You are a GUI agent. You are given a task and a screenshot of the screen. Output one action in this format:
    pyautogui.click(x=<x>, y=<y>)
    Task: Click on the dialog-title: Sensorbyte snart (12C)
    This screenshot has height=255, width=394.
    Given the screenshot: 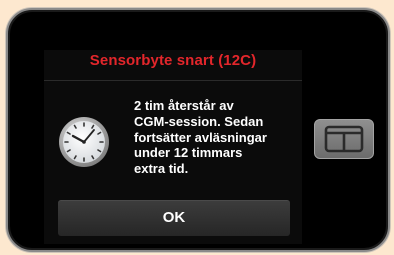 What is the action you would take?
    pyautogui.click(x=173, y=60)
    